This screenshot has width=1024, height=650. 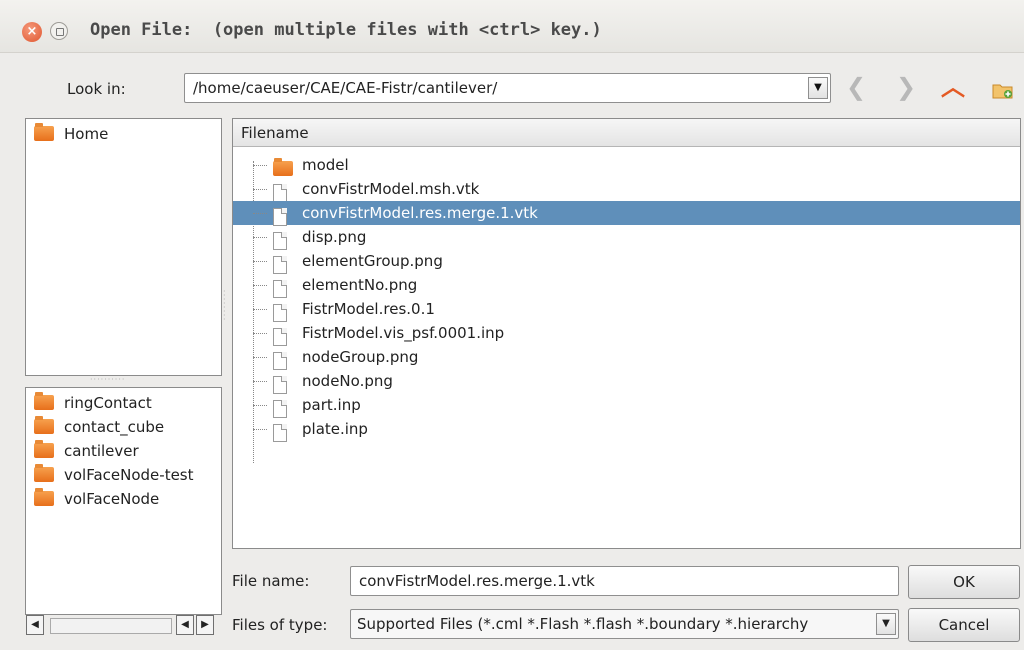 What do you see at coordinates (626, 261) in the screenshot?
I see `file-row: elementGroup.png` at bounding box center [626, 261].